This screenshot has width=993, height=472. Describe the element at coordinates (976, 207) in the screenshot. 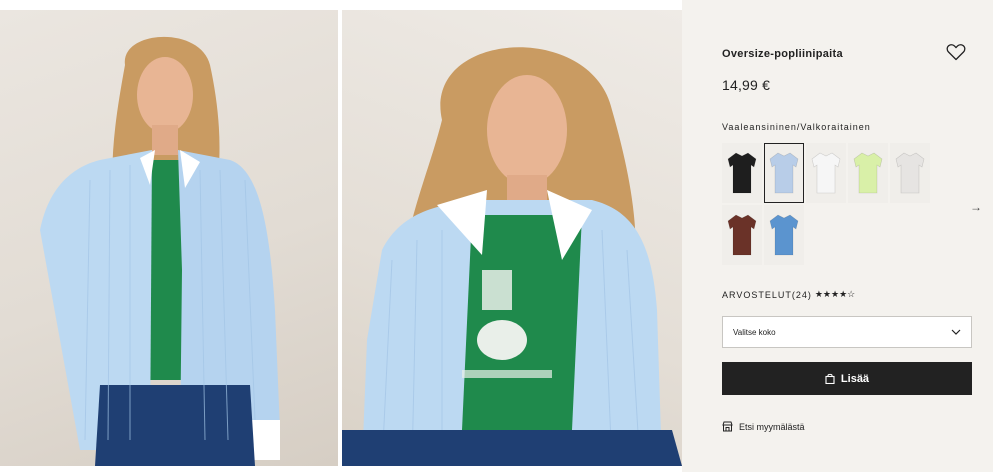

I see `arrow-right-icon: →` at that location.